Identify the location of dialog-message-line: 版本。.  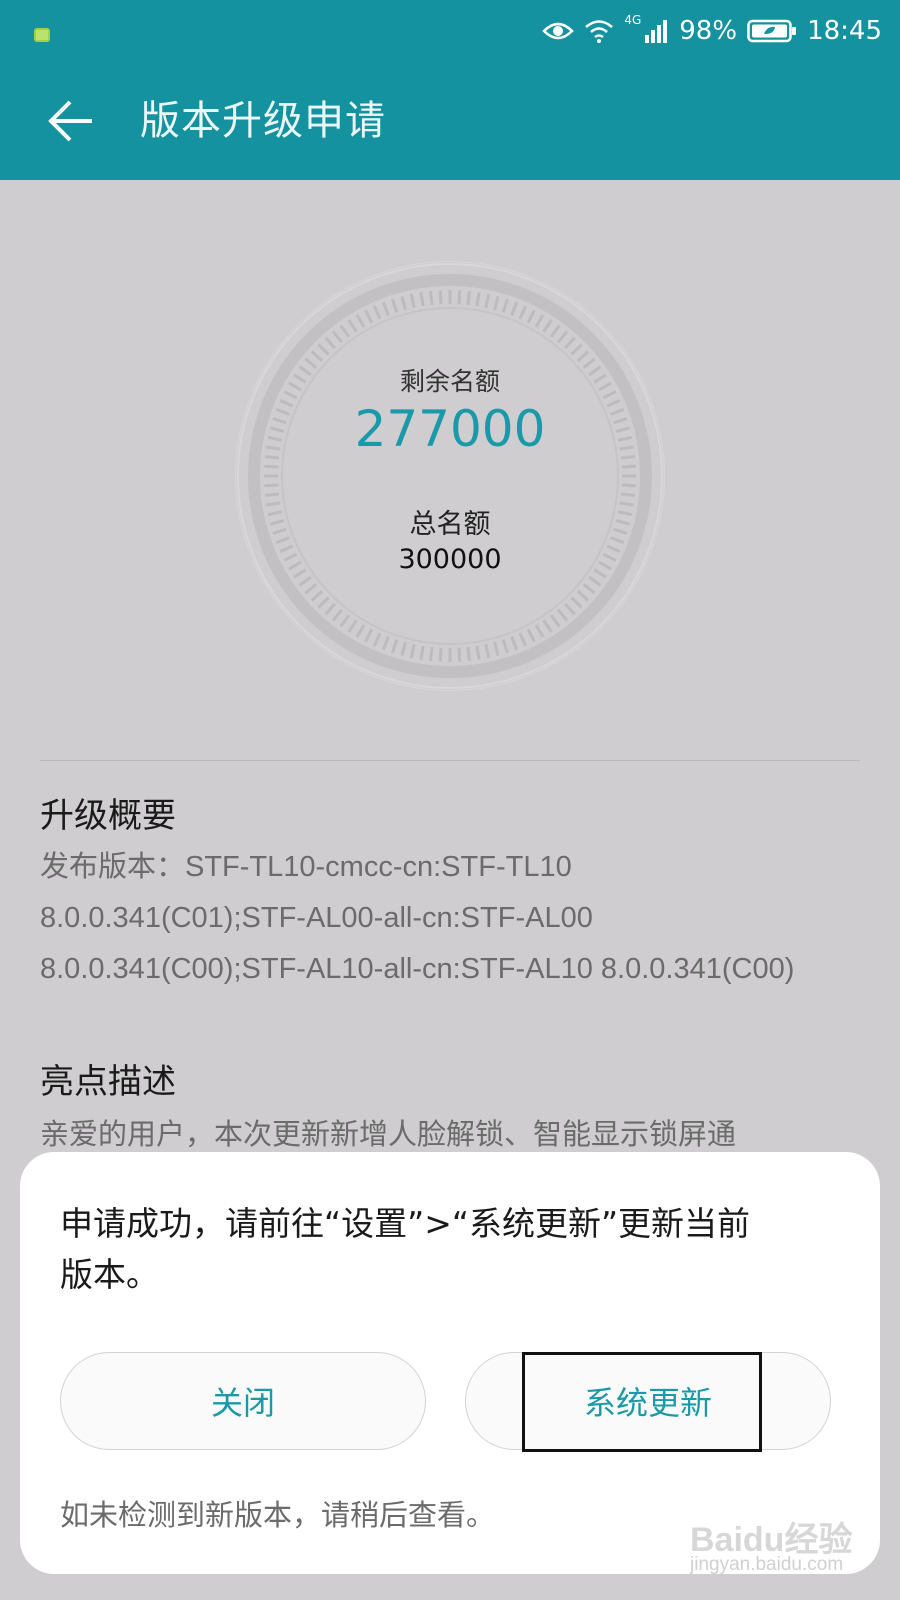
(109, 1274).